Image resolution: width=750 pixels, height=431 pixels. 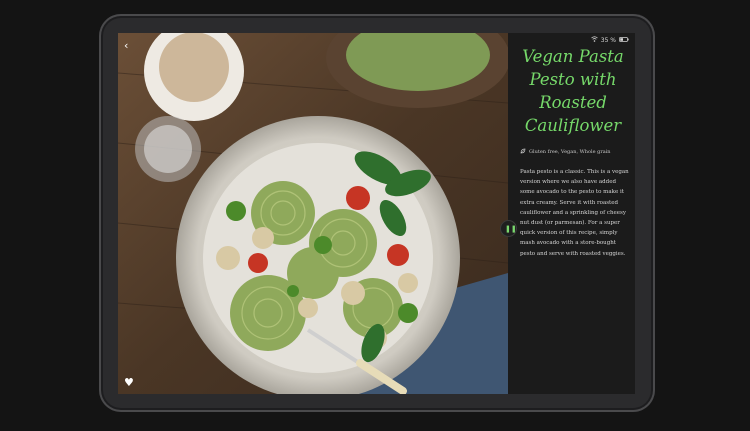 I want to click on favorite-button: ♥, so click(x=129, y=382).